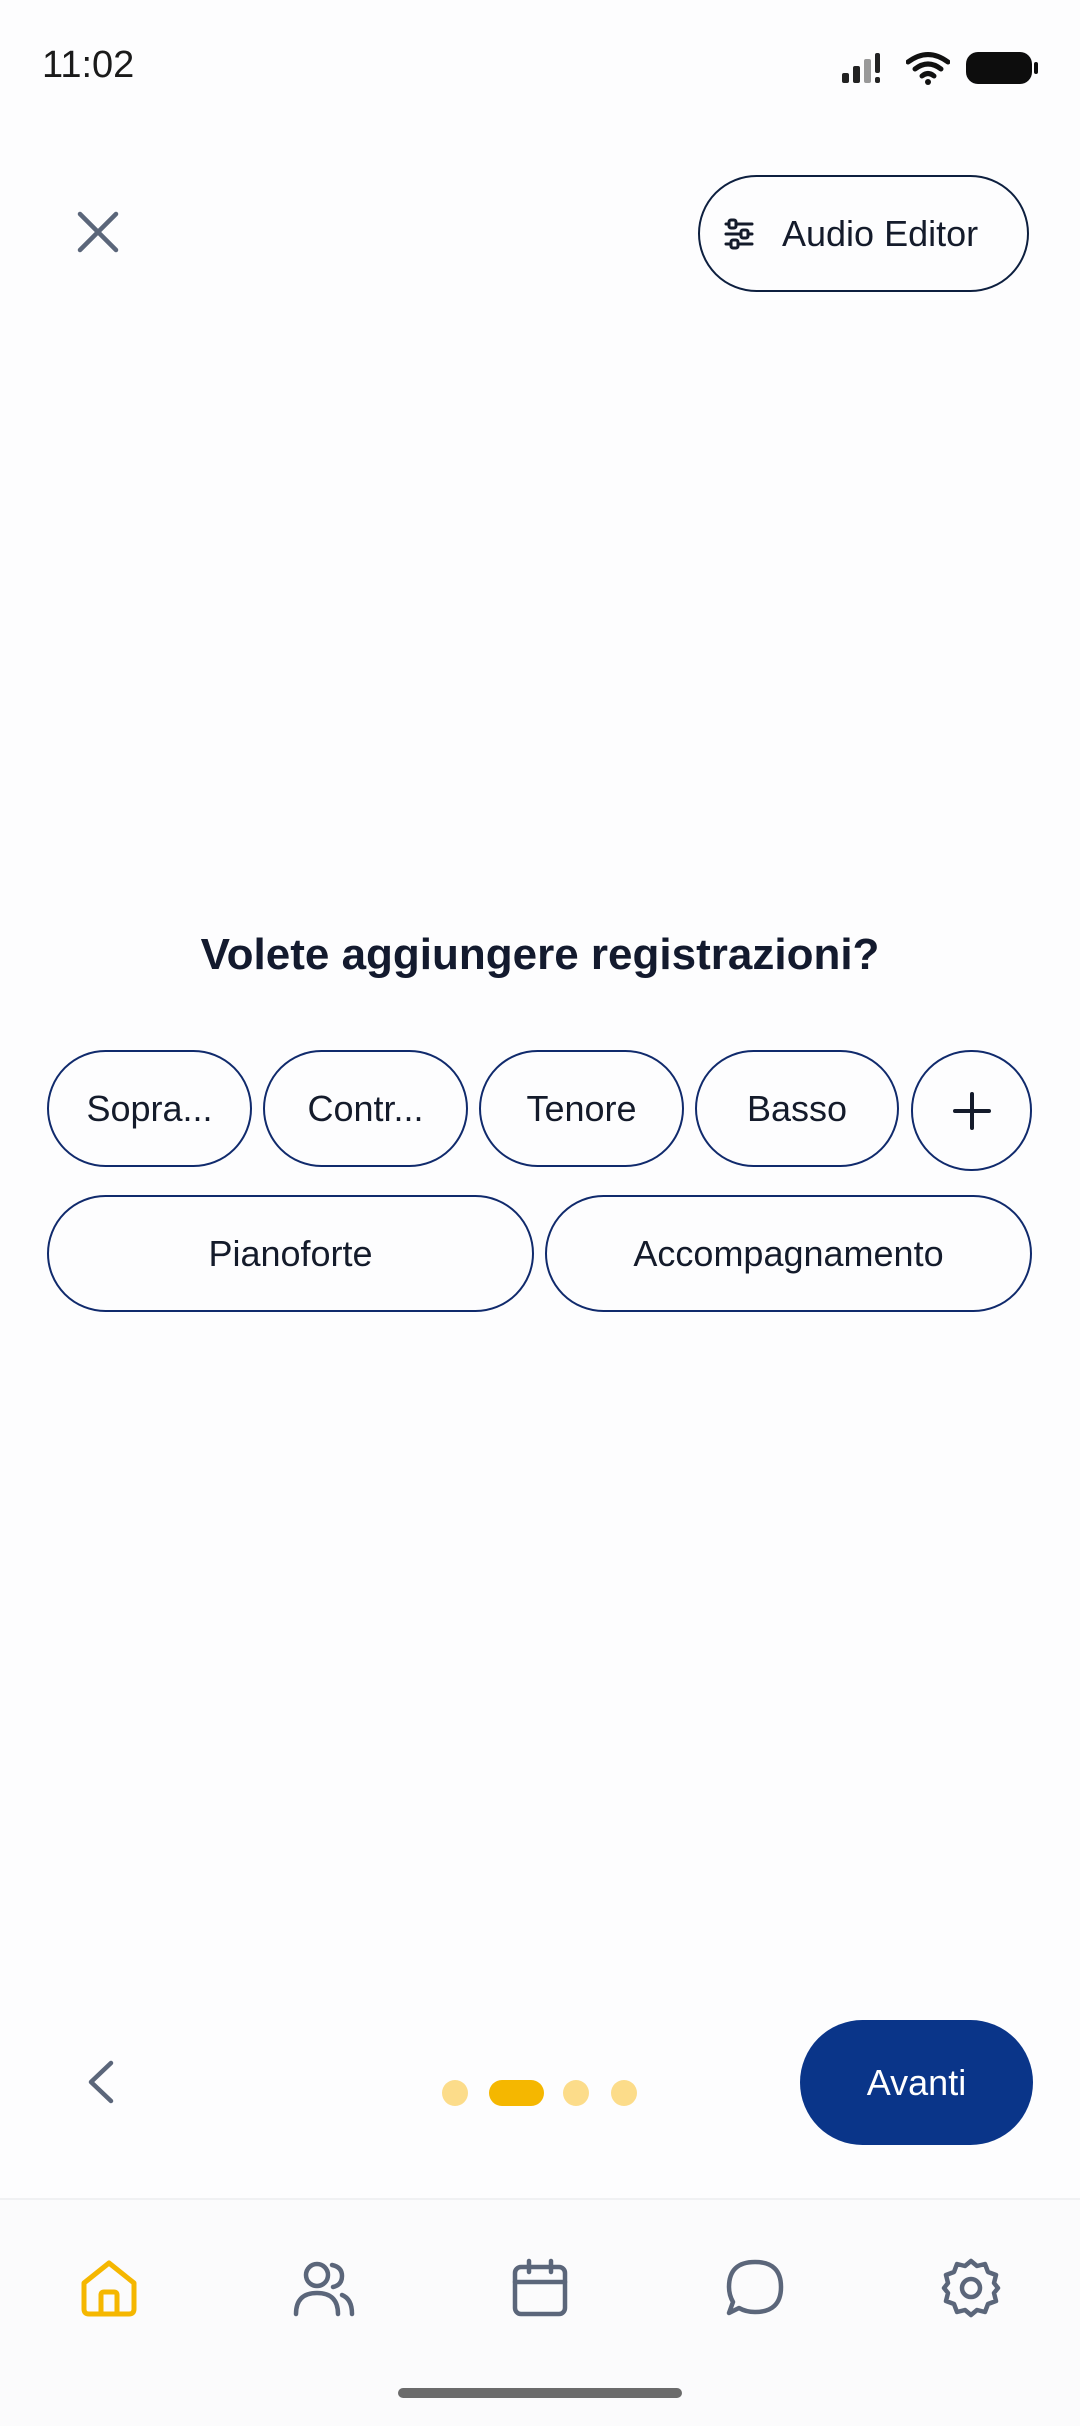 The width and height of the screenshot is (1080, 2426). I want to click on wifi-icon, so click(928, 68).